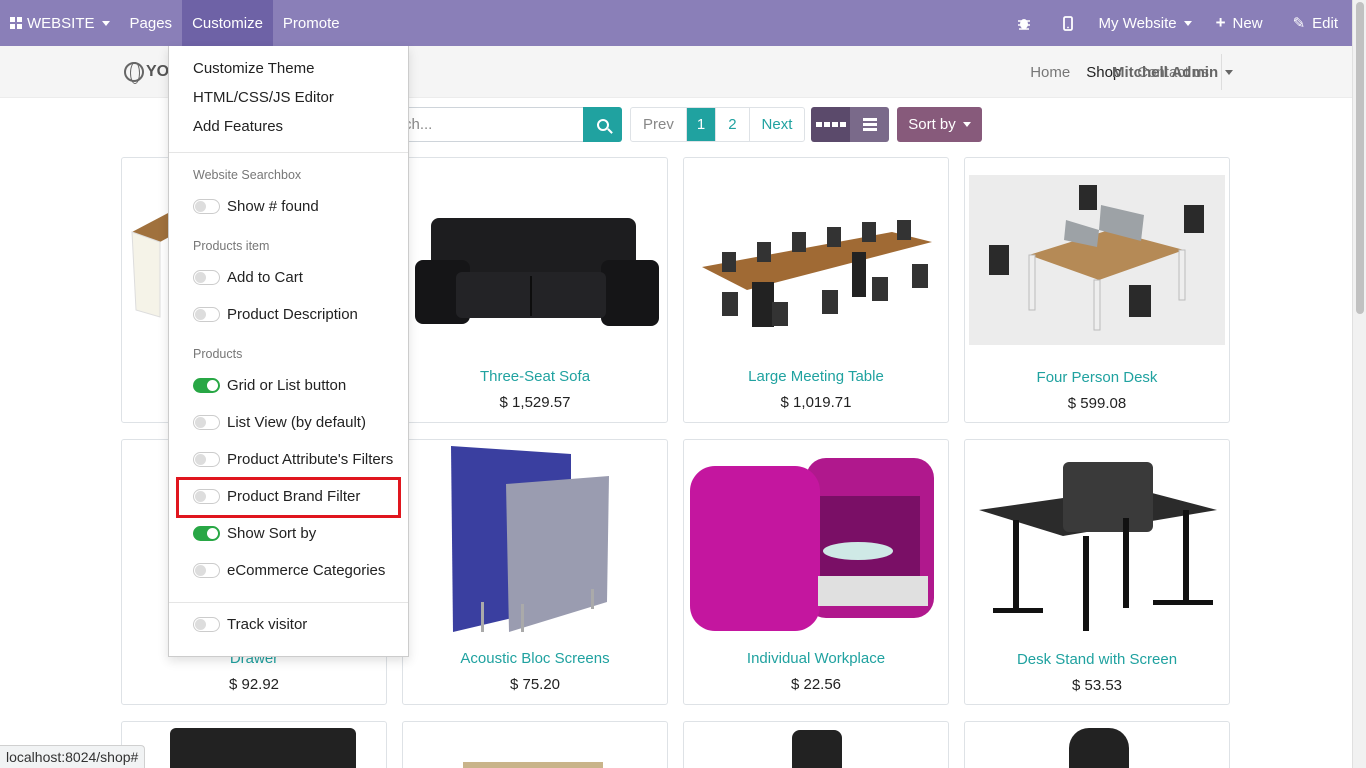 The width and height of the screenshot is (1366, 768). Describe the element at coordinates (1137, 23) in the screenshot. I see `my-website-label: My Website` at that location.